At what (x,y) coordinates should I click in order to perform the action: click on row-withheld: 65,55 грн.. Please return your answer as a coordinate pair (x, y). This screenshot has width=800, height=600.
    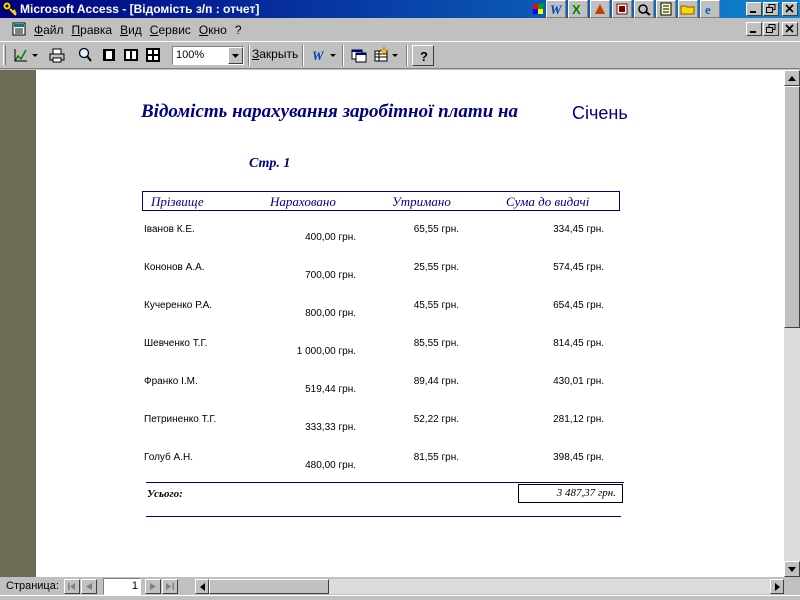
    Looking at the image, I should click on (436, 229).